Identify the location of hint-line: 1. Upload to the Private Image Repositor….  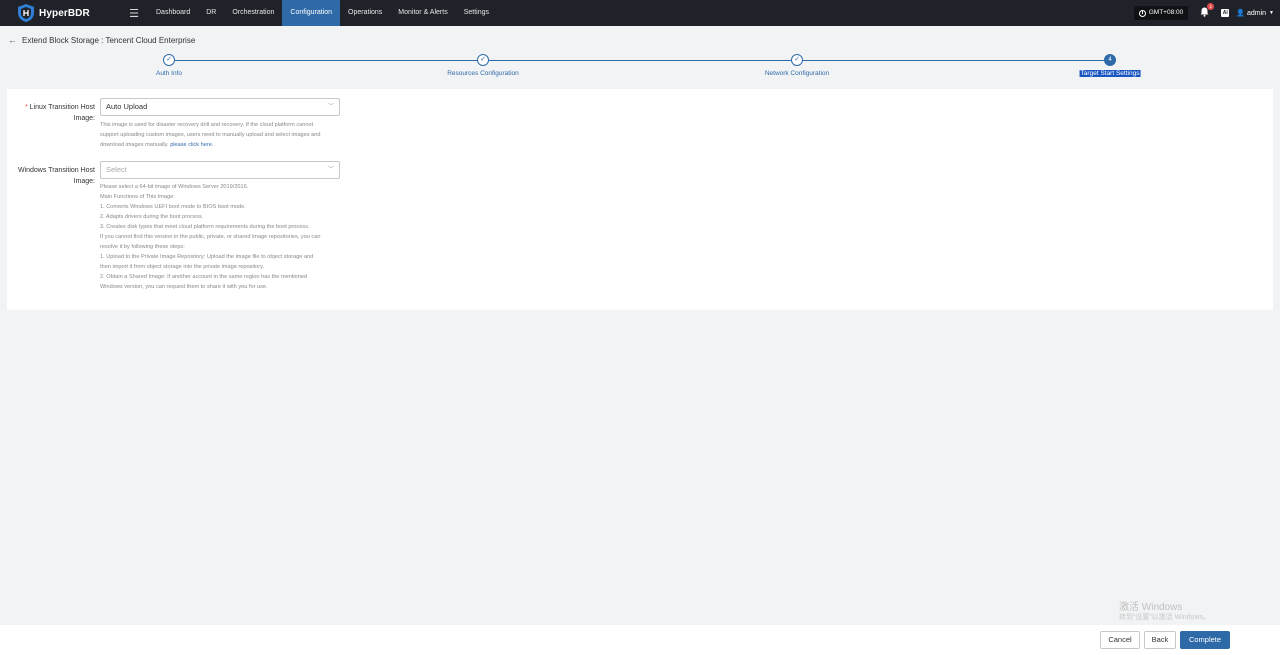
(207, 257).